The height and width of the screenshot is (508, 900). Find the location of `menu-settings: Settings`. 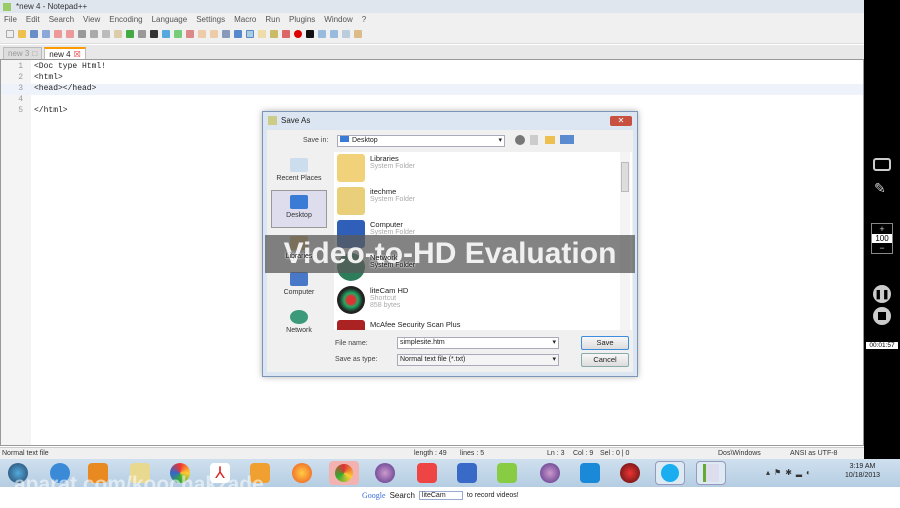

menu-settings: Settings is located at coordinates (210, 19).